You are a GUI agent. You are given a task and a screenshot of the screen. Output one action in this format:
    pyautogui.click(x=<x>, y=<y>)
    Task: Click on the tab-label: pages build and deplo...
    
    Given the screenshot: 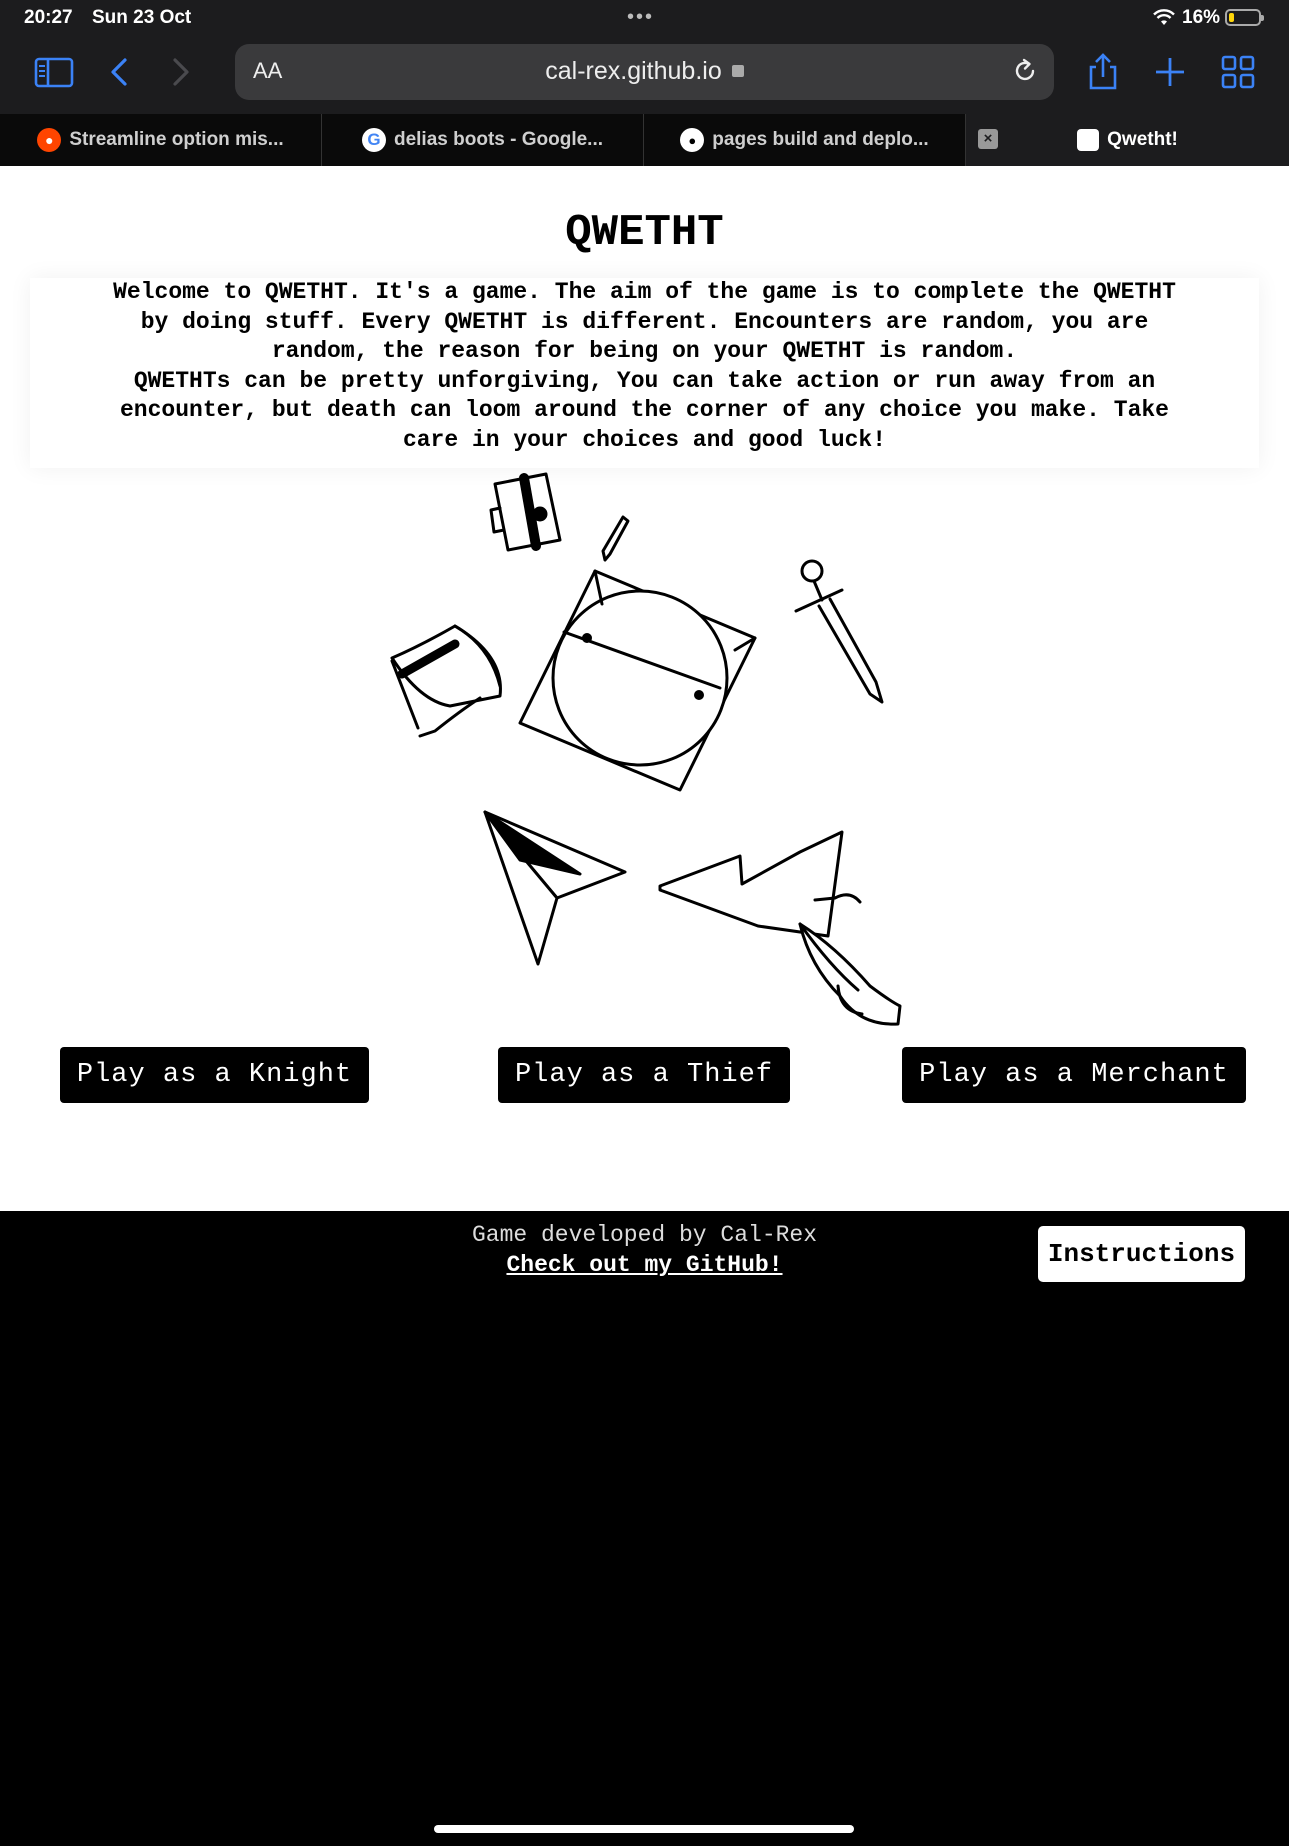 What is the action you would take?
    pyautogui.click(x=820, y=139)
    